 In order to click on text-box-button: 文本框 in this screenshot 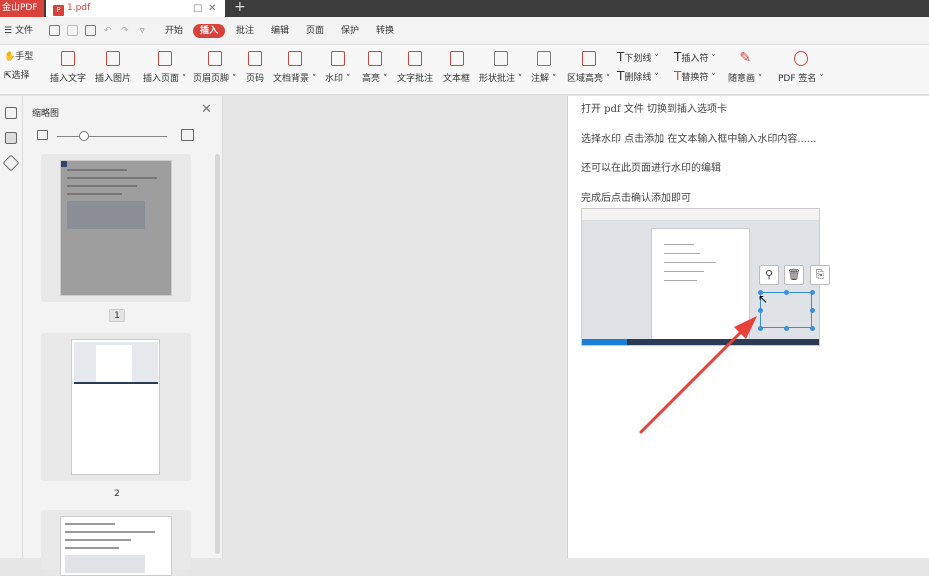, I will do `click(456, 67)`.